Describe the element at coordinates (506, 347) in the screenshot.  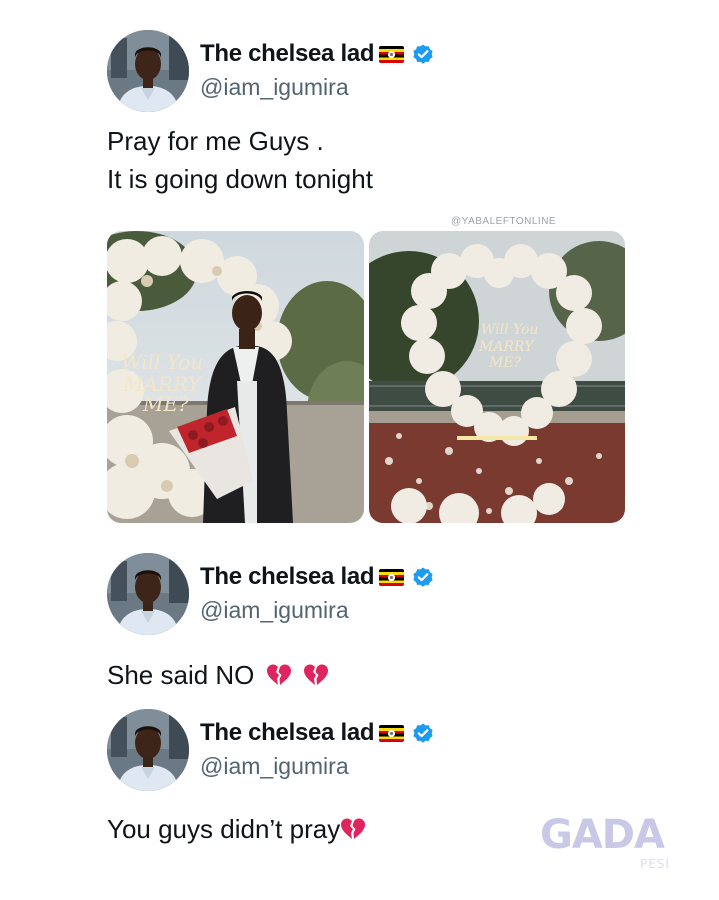
I see `sign-line: MARRY` at that location.